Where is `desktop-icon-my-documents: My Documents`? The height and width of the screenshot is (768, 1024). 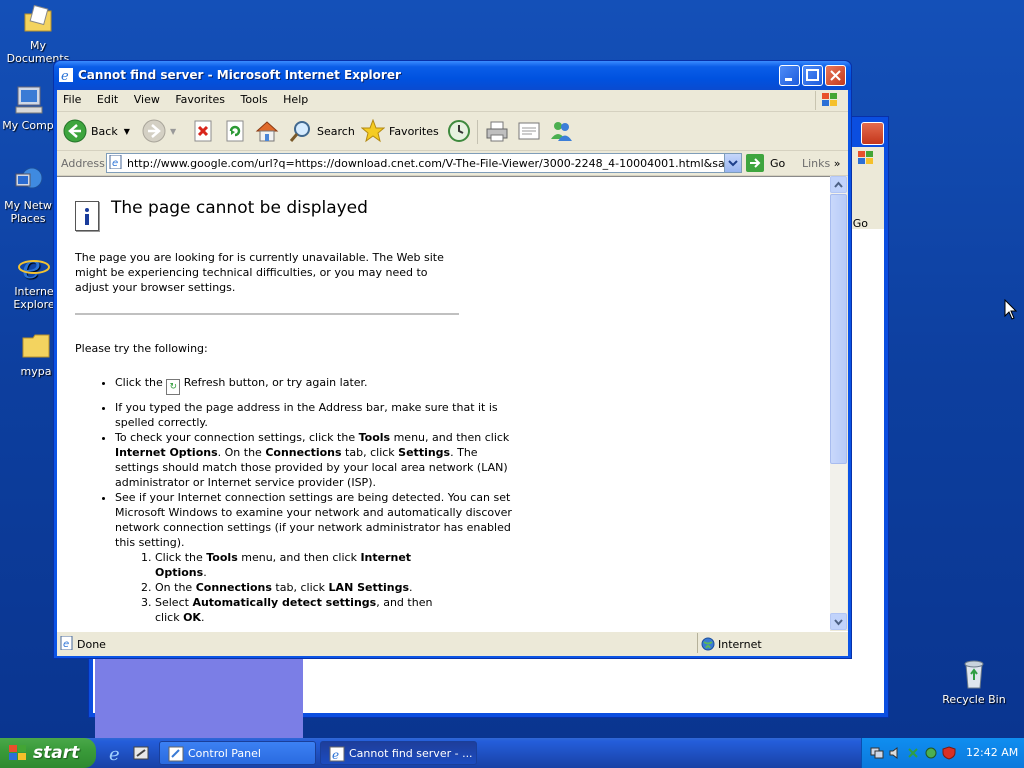 desktop-icon-my-documents: My Documents is located at coordinates (38, 34).